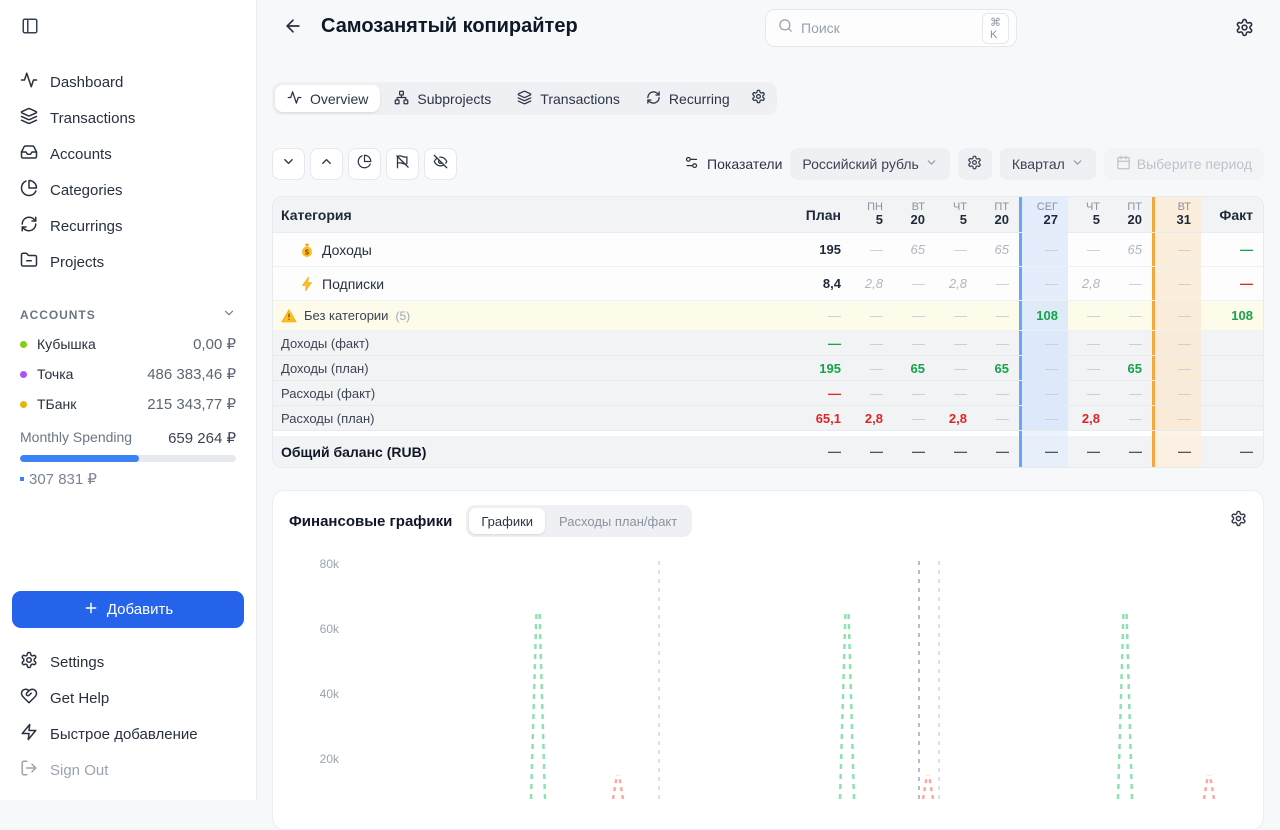  What do you see at coordinates (831, 283) in the screenshot?
I see `plan-value: 8,4` at bounding box center [831, 283].